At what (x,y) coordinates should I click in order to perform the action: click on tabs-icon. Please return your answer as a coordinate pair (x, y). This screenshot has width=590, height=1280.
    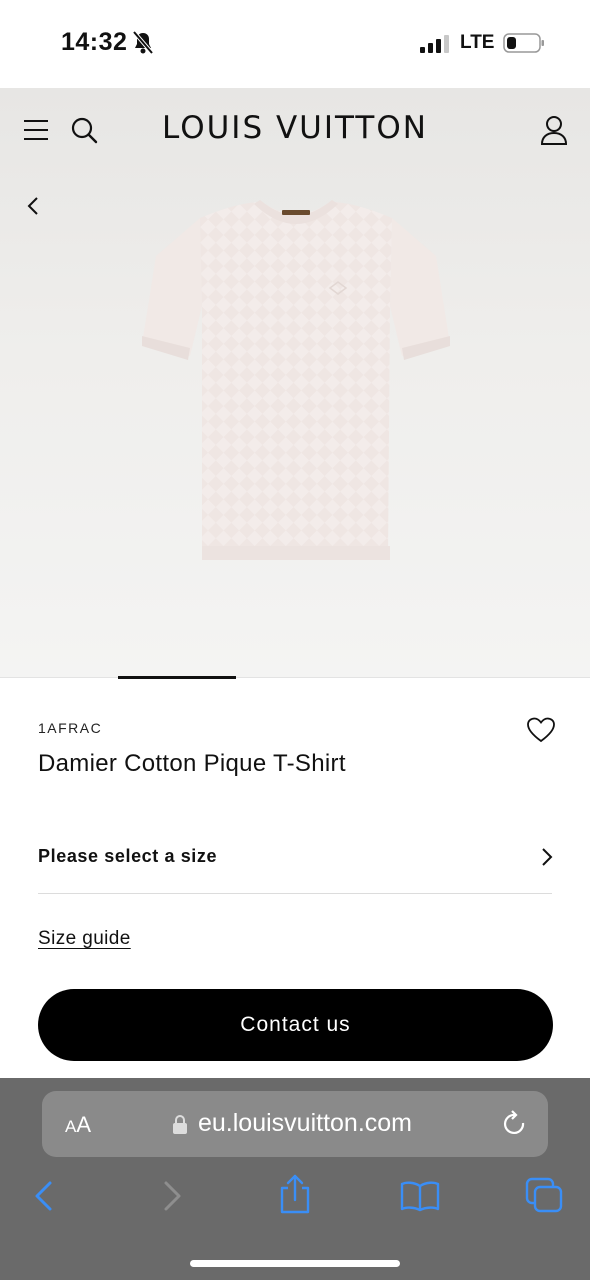
    Looking at the image, I should click on (544, 1195).